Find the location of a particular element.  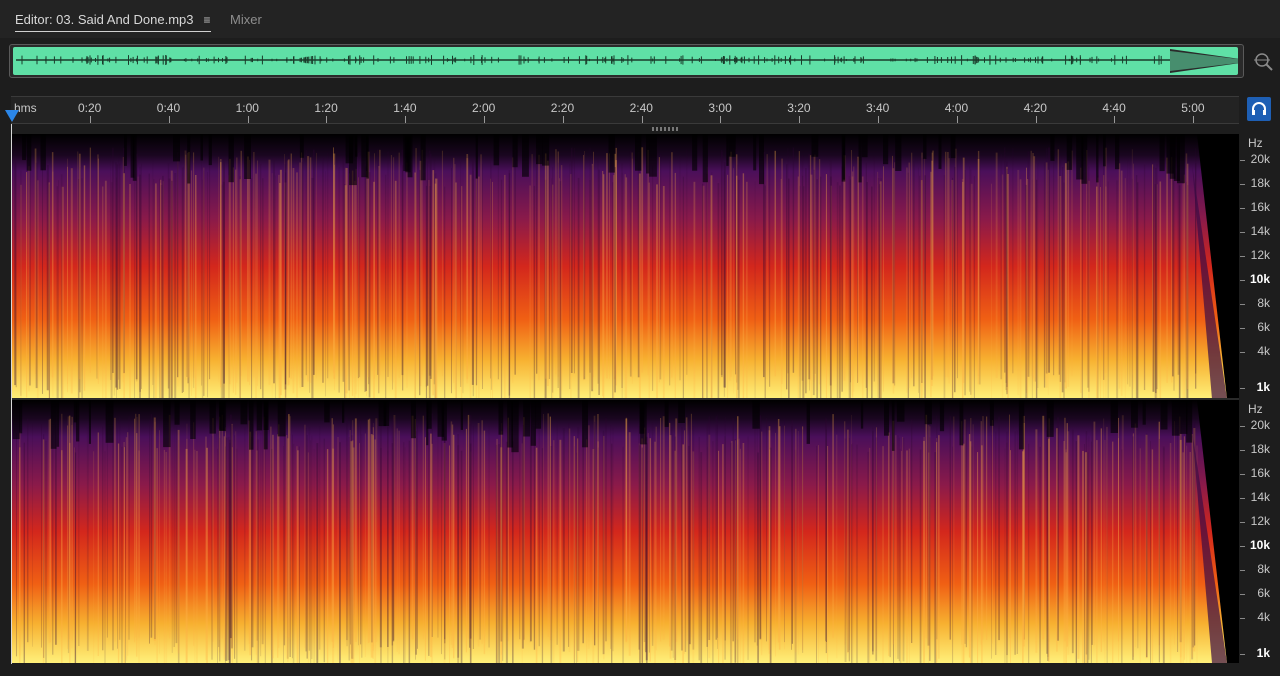

time-tick-label: 0:40 is located at coordinates (168, 108).